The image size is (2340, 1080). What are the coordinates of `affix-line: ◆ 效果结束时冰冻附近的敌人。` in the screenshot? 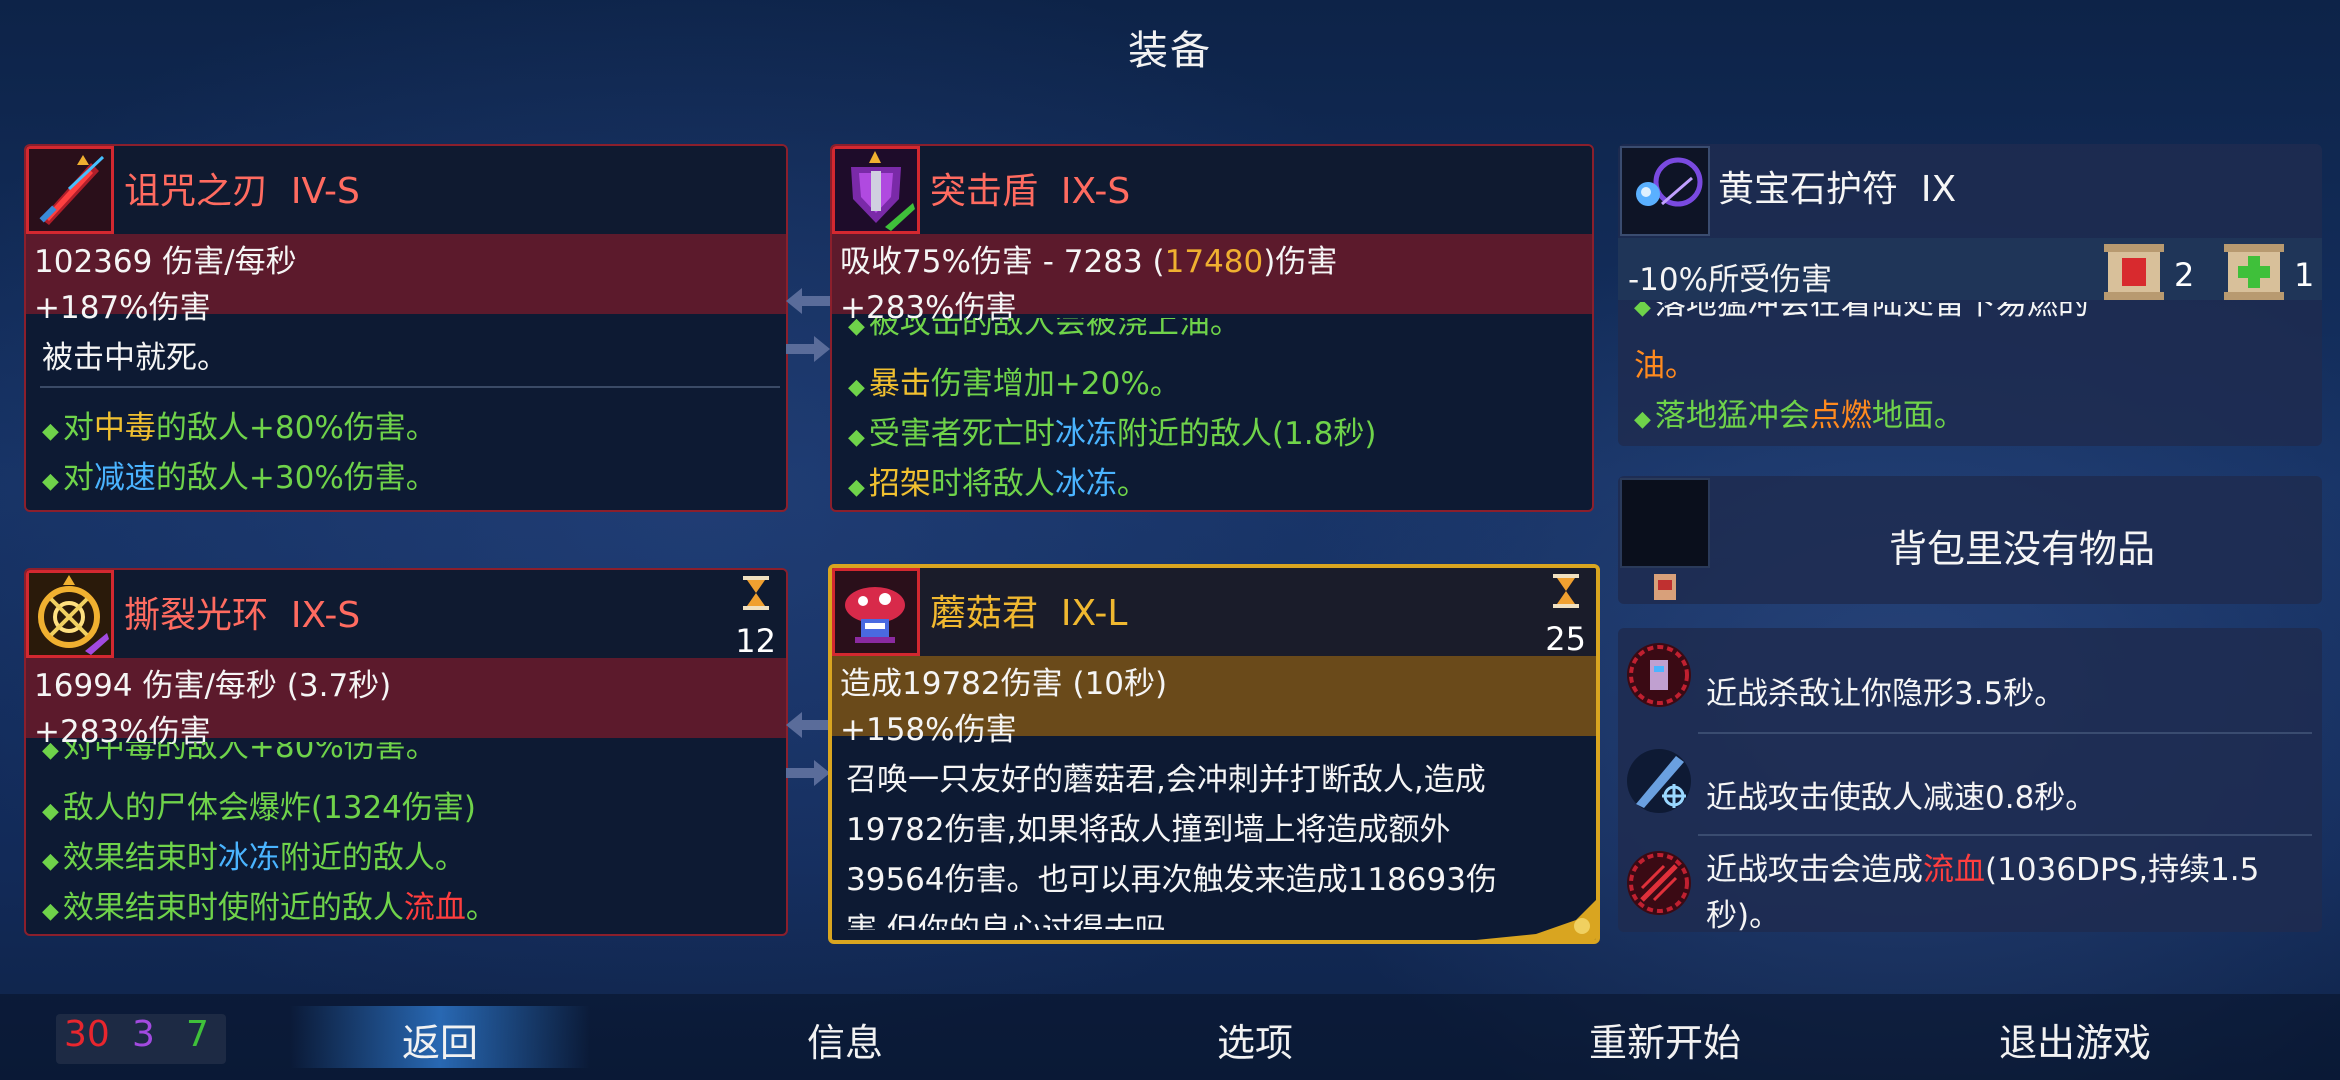 It's located at (254, 858).